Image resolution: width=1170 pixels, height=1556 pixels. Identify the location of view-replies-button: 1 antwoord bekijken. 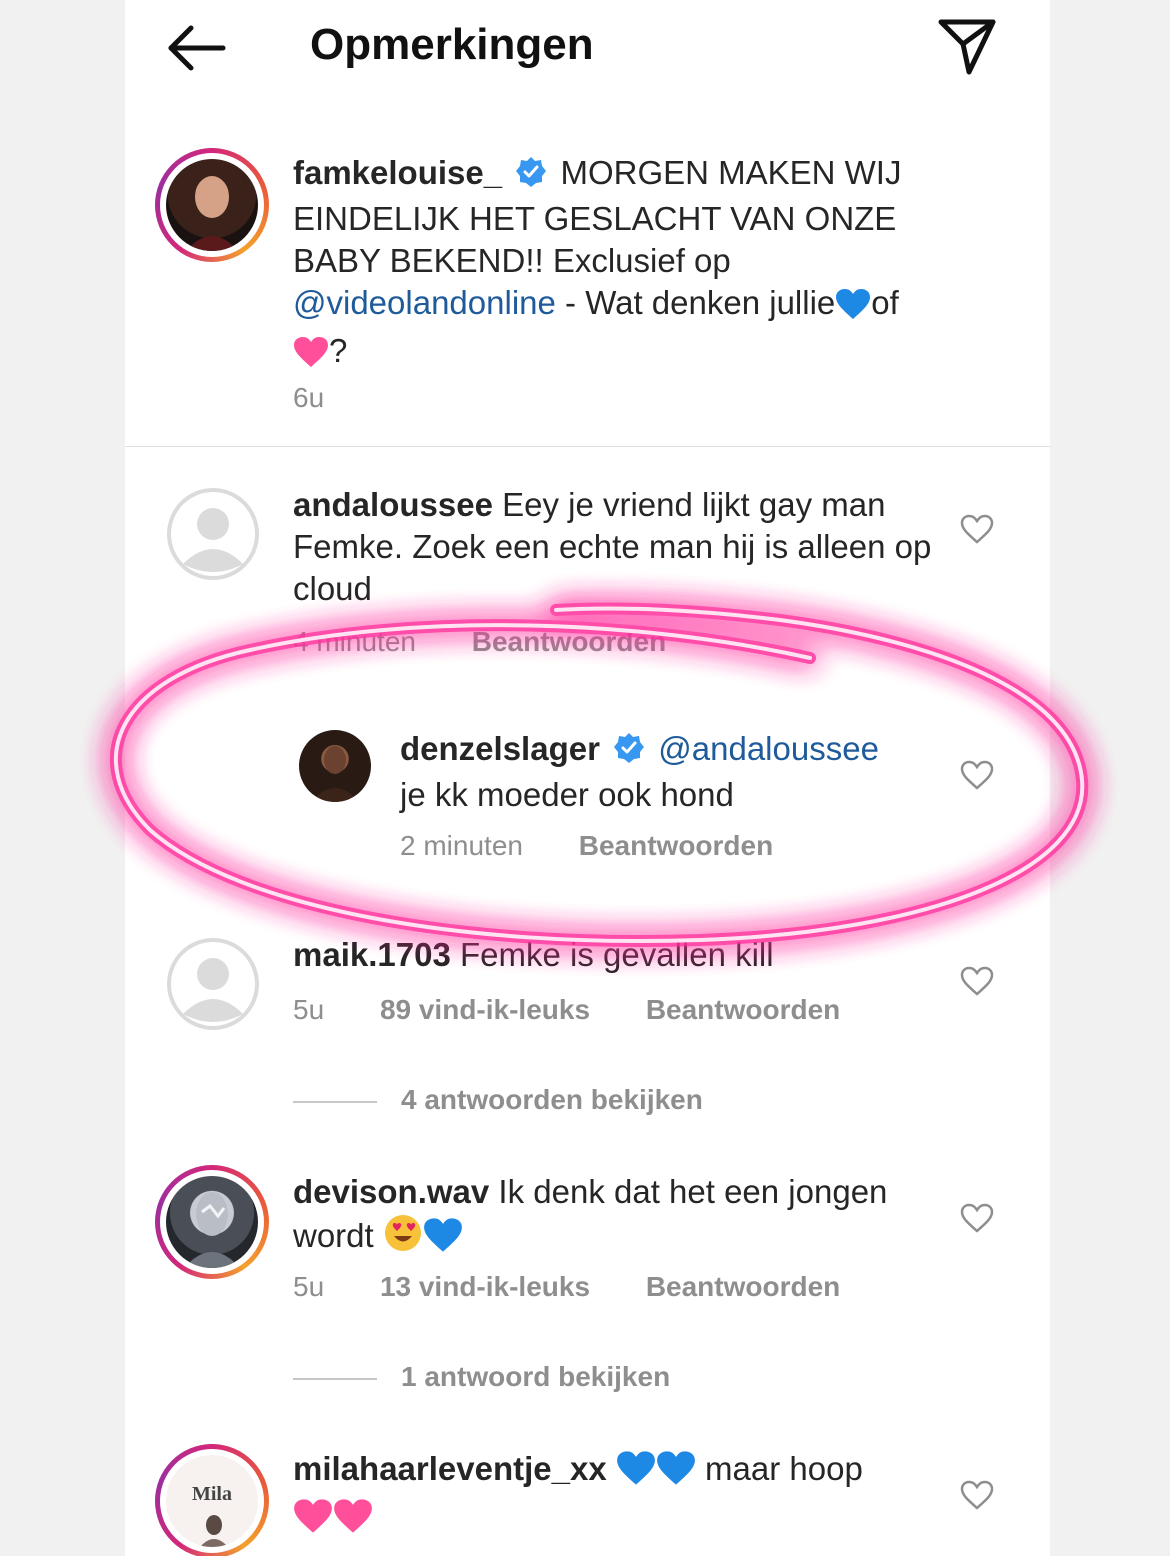
(481, 1377).